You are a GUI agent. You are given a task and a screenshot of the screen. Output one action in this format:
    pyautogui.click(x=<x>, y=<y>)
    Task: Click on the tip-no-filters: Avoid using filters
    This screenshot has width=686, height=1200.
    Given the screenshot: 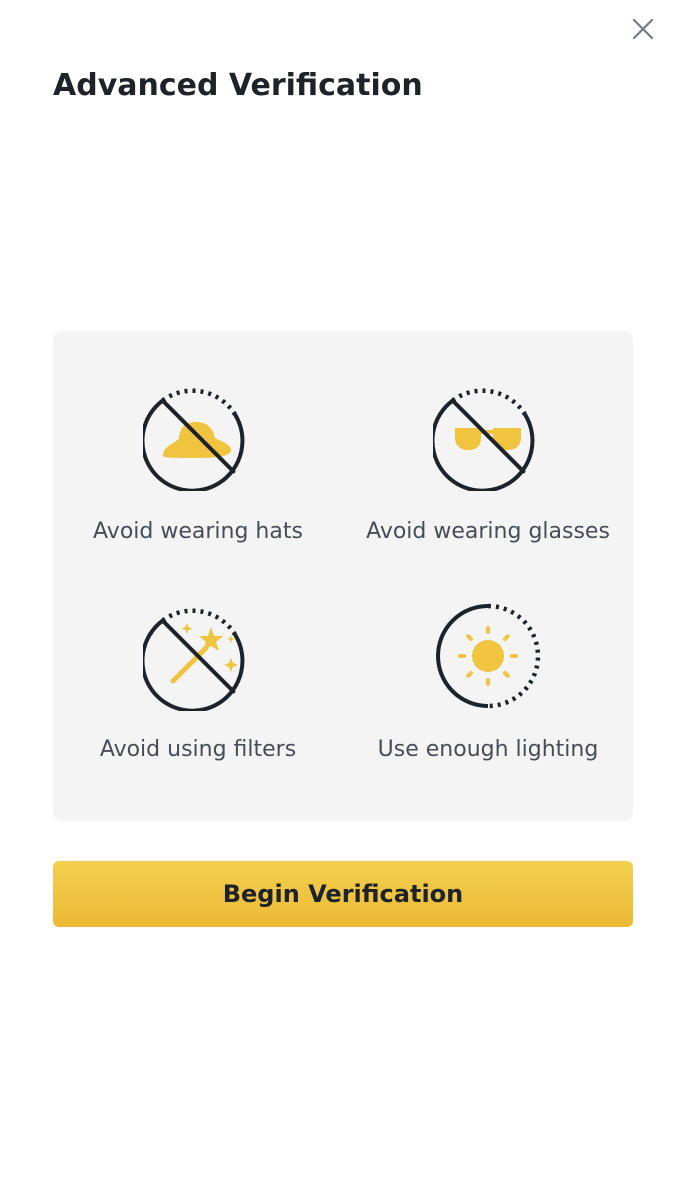 What is the action you would take?
    pyautogui.click(x=198, y=701)
    